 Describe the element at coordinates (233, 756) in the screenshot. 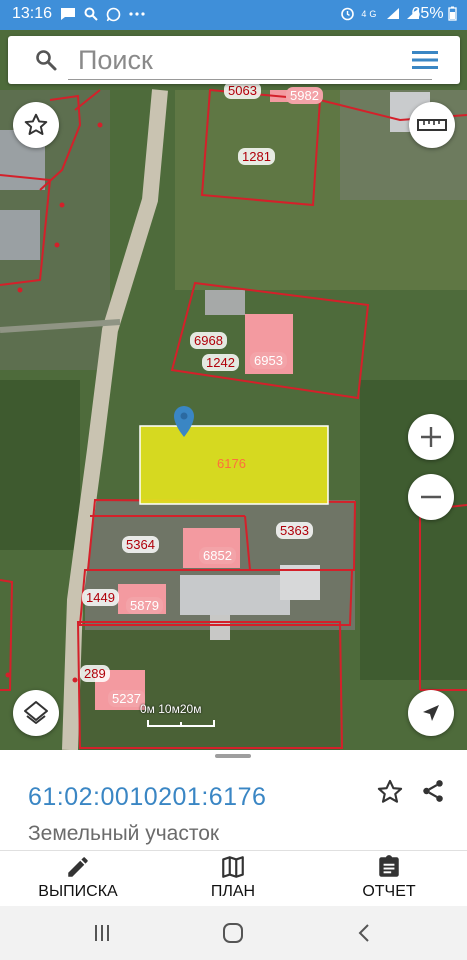

I see `sheet-drag-handle` at that location.